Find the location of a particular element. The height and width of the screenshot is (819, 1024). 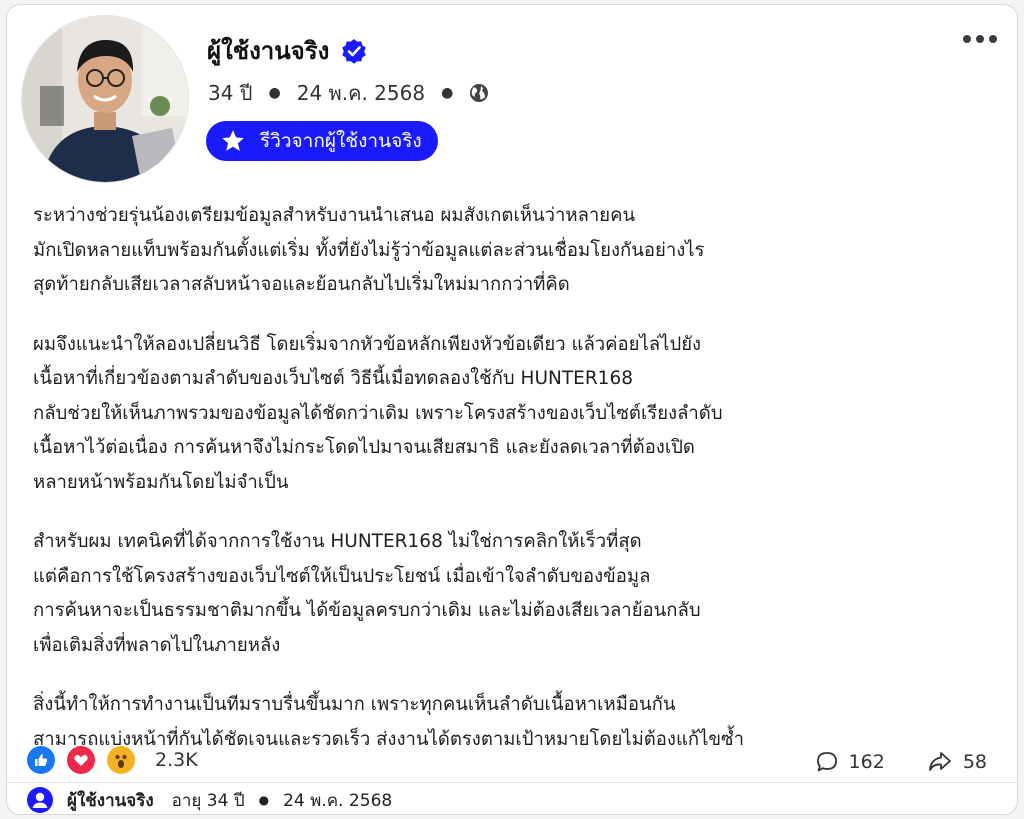

post-meta: 34 ปี ● 24 พ.ค. 2568 ● is located at coordinates (348, 93).